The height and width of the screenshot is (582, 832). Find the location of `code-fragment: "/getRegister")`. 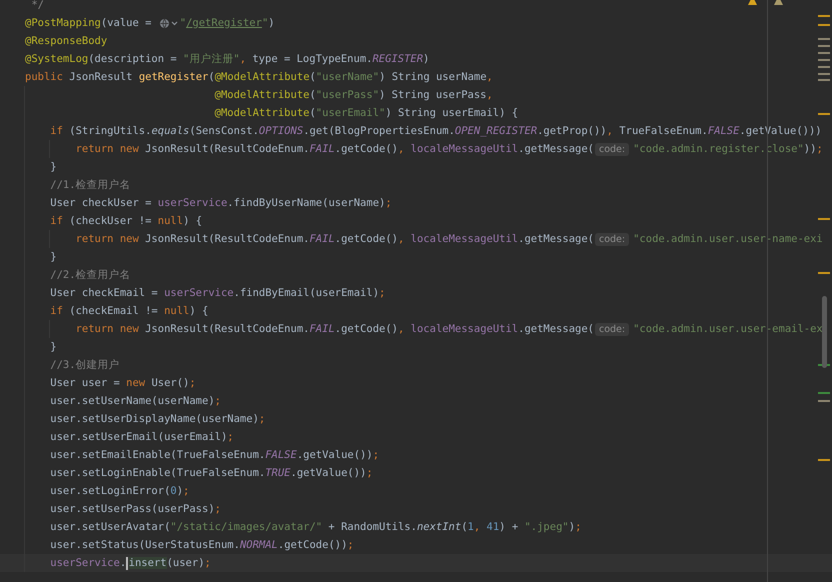

code-fragment: "/getRegister") is located at coordinates (227, 23).